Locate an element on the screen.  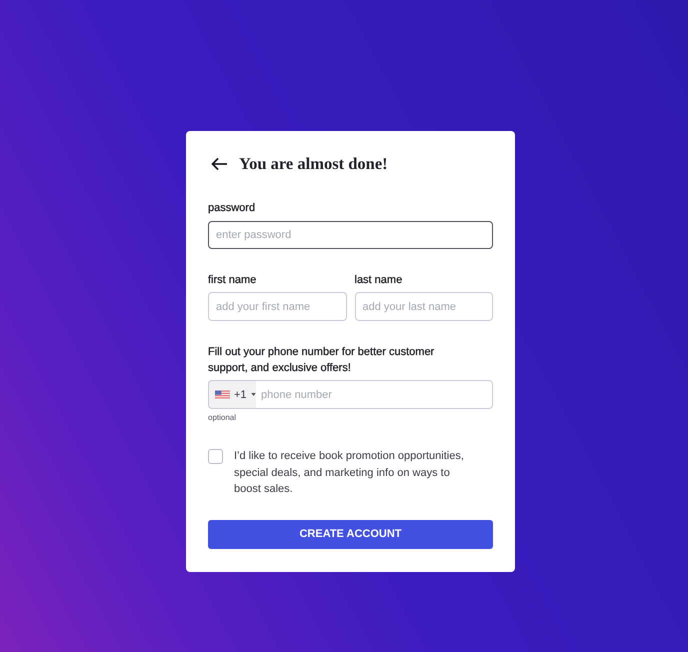
field-label: last name is located at coordinates (378, 280).